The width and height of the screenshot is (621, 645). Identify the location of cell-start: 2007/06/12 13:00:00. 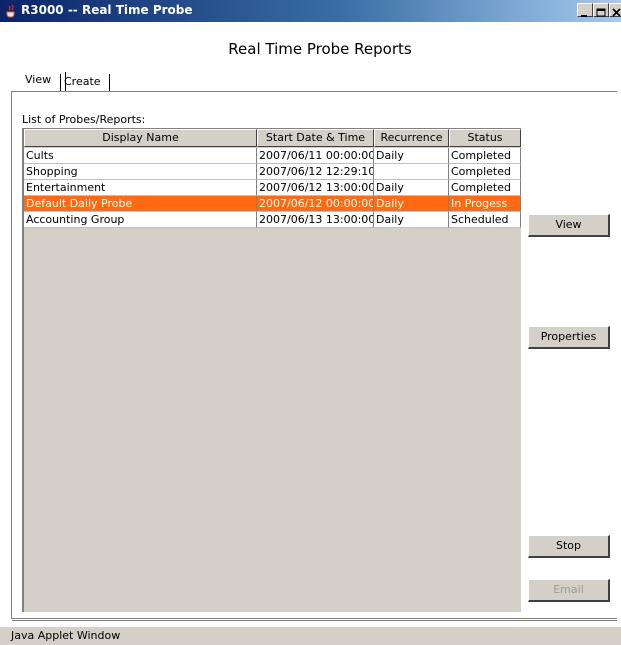
(315, 188).